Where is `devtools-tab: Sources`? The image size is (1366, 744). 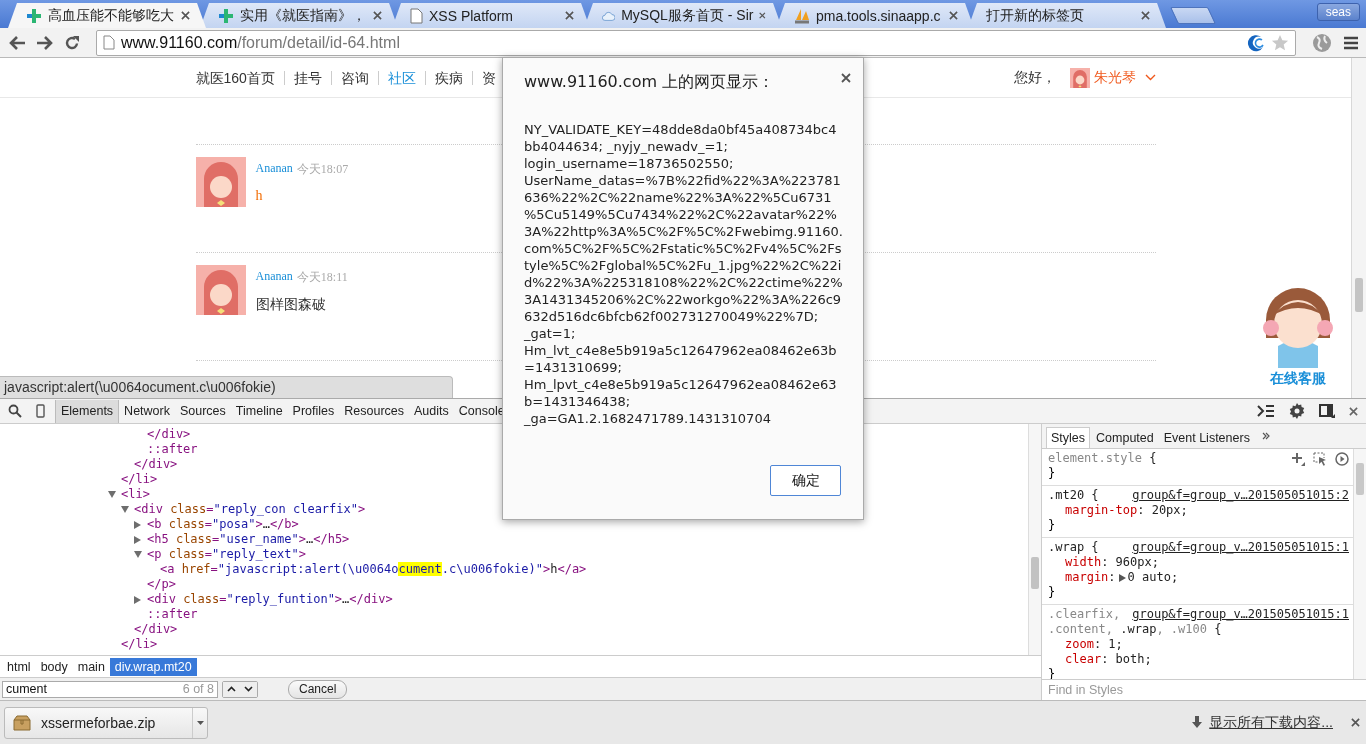
devtools-tab: Sources is located at coordinates (202, 411).